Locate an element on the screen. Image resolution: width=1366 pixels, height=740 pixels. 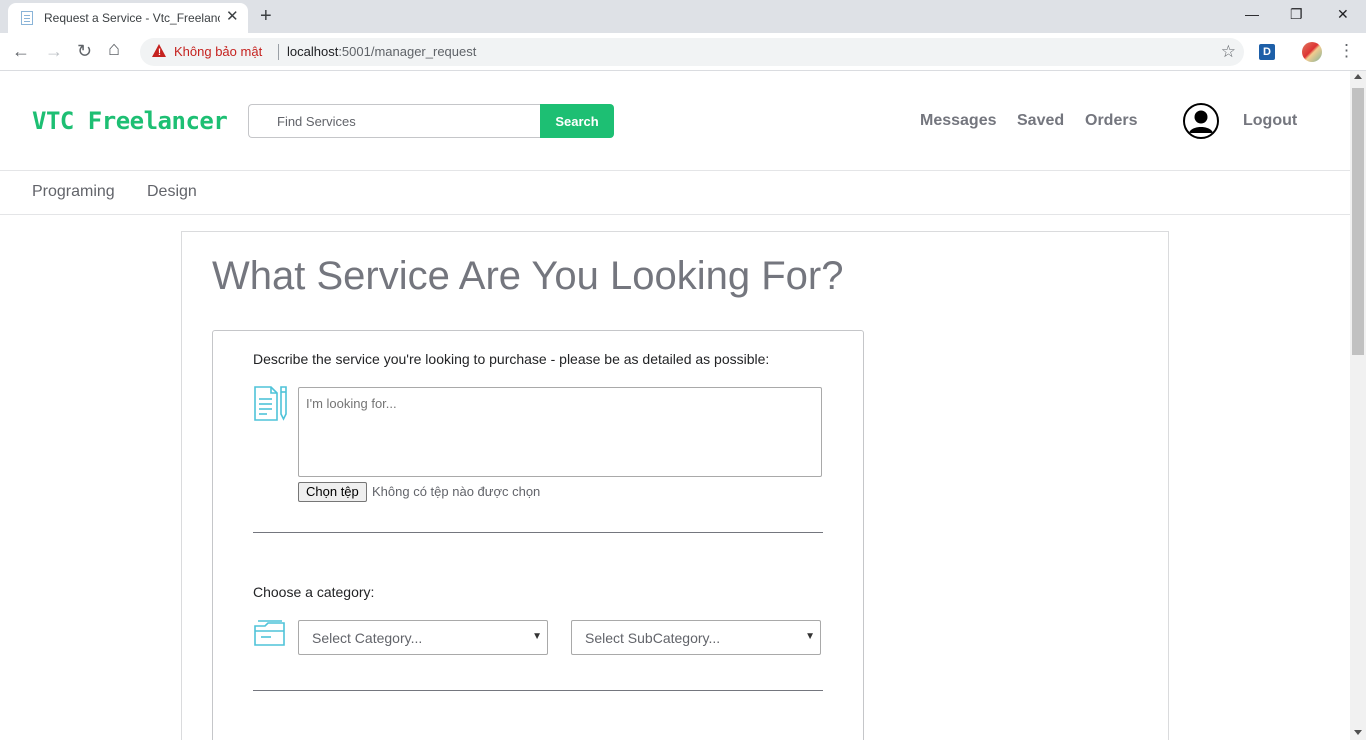
nav-orders: Orders is located at coordinates (1111, 121).